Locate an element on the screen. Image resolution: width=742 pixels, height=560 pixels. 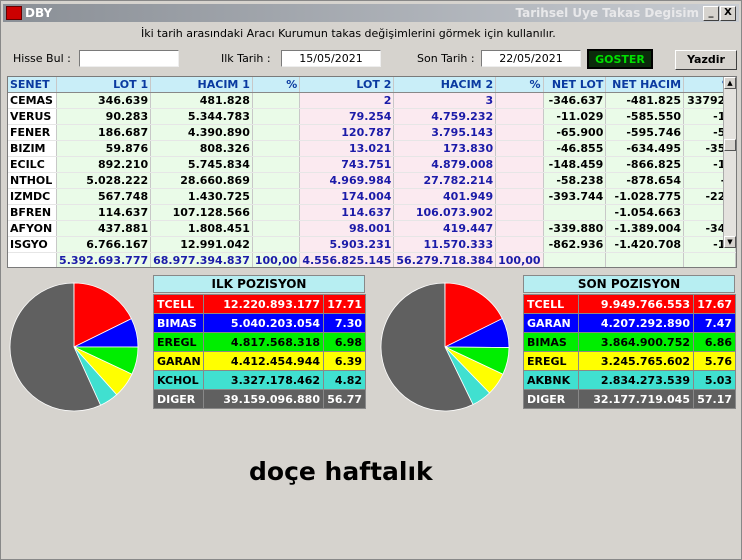
table-cell: 90.283 is located at coordinates (104, 116).